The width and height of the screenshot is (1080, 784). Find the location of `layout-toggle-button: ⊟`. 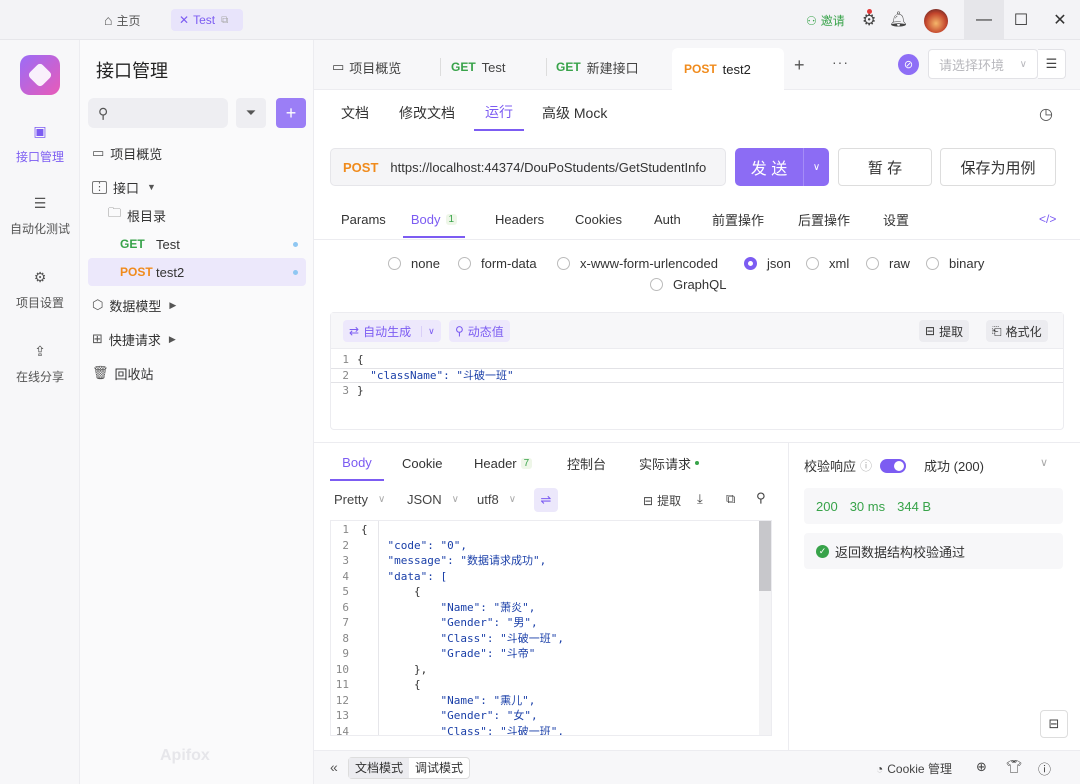

layout-toggle-button: ⊟ is located at coordinates (1054, 724).